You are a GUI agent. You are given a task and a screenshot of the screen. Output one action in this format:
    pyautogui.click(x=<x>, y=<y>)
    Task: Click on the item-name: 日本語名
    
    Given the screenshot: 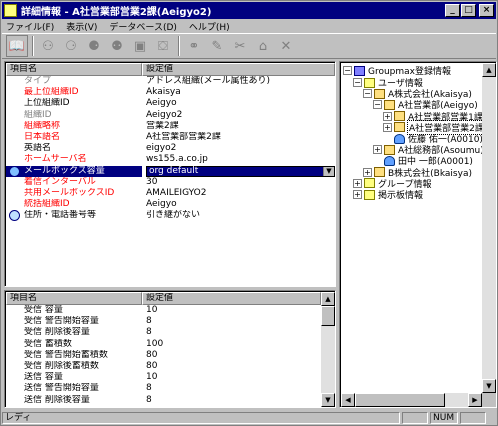 What is the action you would take?
    pyautogui.click(x=42, y=136)
    